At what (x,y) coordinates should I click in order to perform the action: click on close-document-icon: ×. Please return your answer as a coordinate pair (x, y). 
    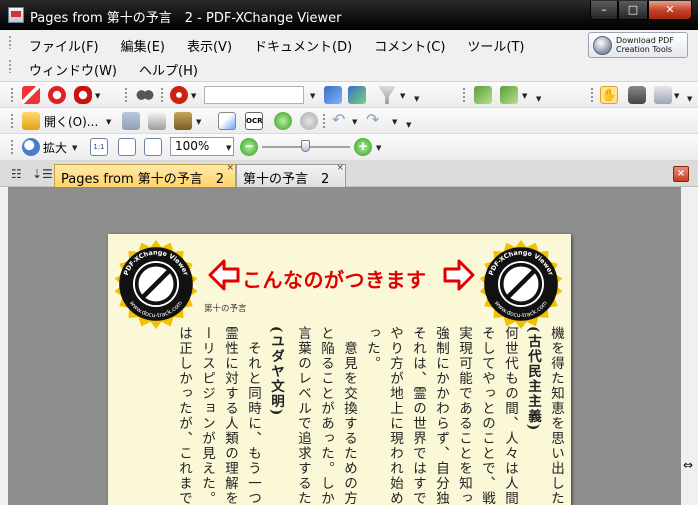
    Looking at the image, I should click on (681, 174).